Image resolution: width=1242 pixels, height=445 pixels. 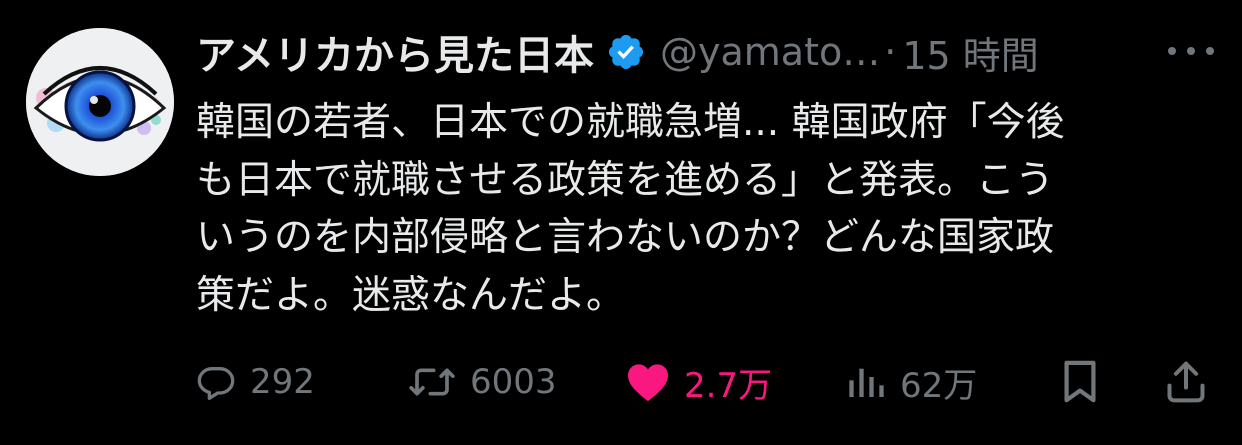 I want to click on bookmark-icon, so click(x=1080, y=381).